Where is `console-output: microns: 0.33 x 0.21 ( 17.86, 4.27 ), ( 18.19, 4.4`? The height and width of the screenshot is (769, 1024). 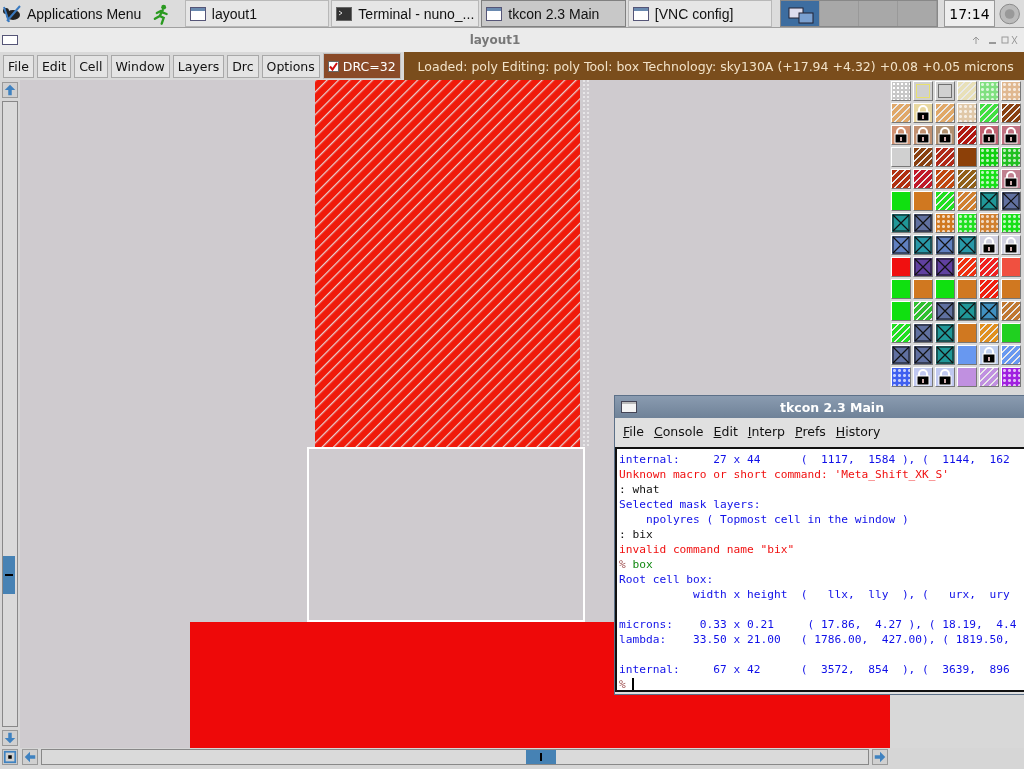
console-output: microns: 0.33 x 0.21 ( 17.86, 4.27 ), ( 18.19, 4.4 is located at coordinates (818, 624).